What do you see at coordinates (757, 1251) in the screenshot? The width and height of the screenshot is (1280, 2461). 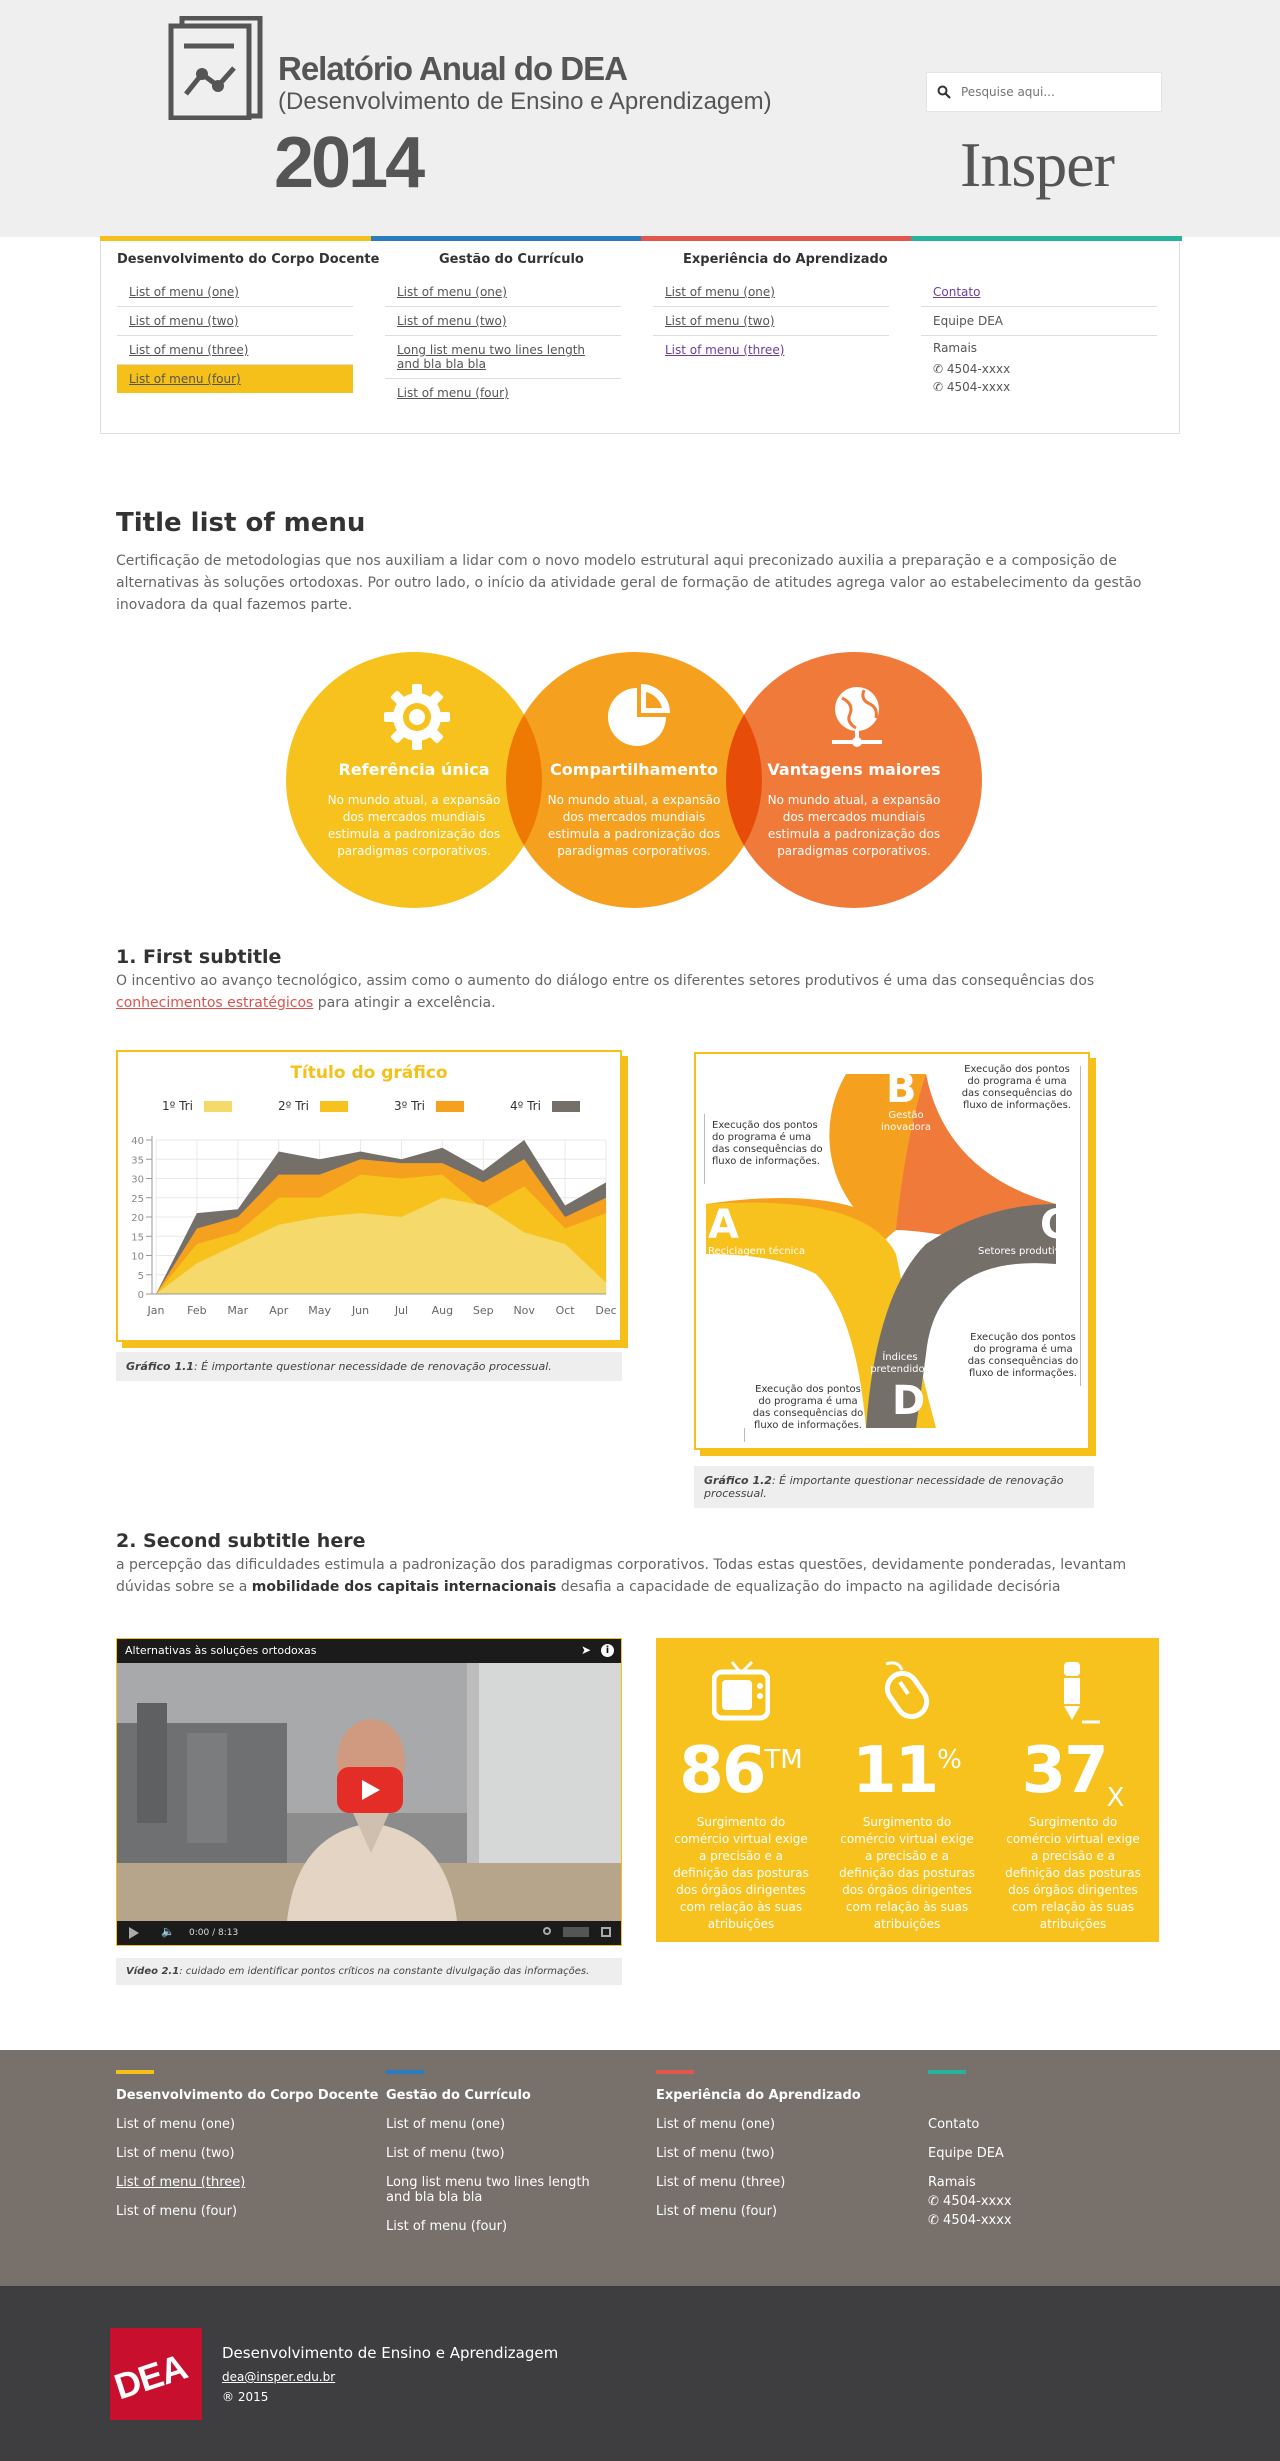 I see `diagram-label-a: Reciclagem técnica` at bounding box center [757, 1251].